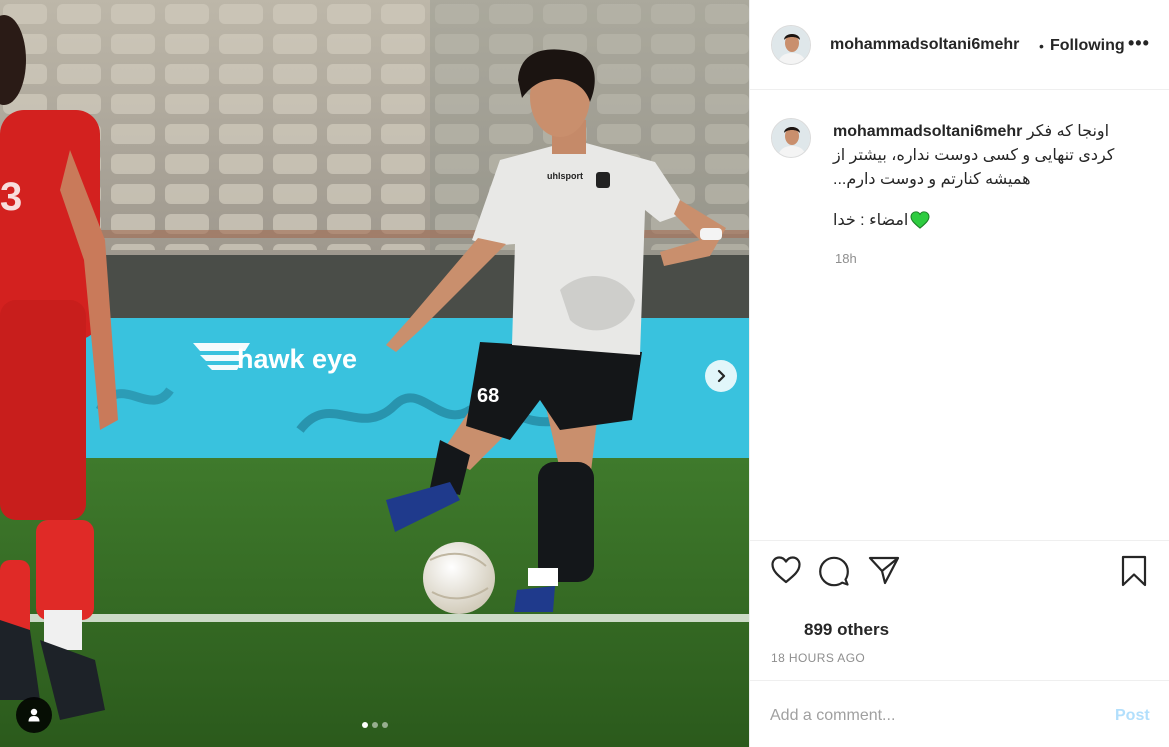  What do you see at coordinates (1139, 43) in the screenshot?
I see `more-options-button: •••` at bounding box center [1139, 43].